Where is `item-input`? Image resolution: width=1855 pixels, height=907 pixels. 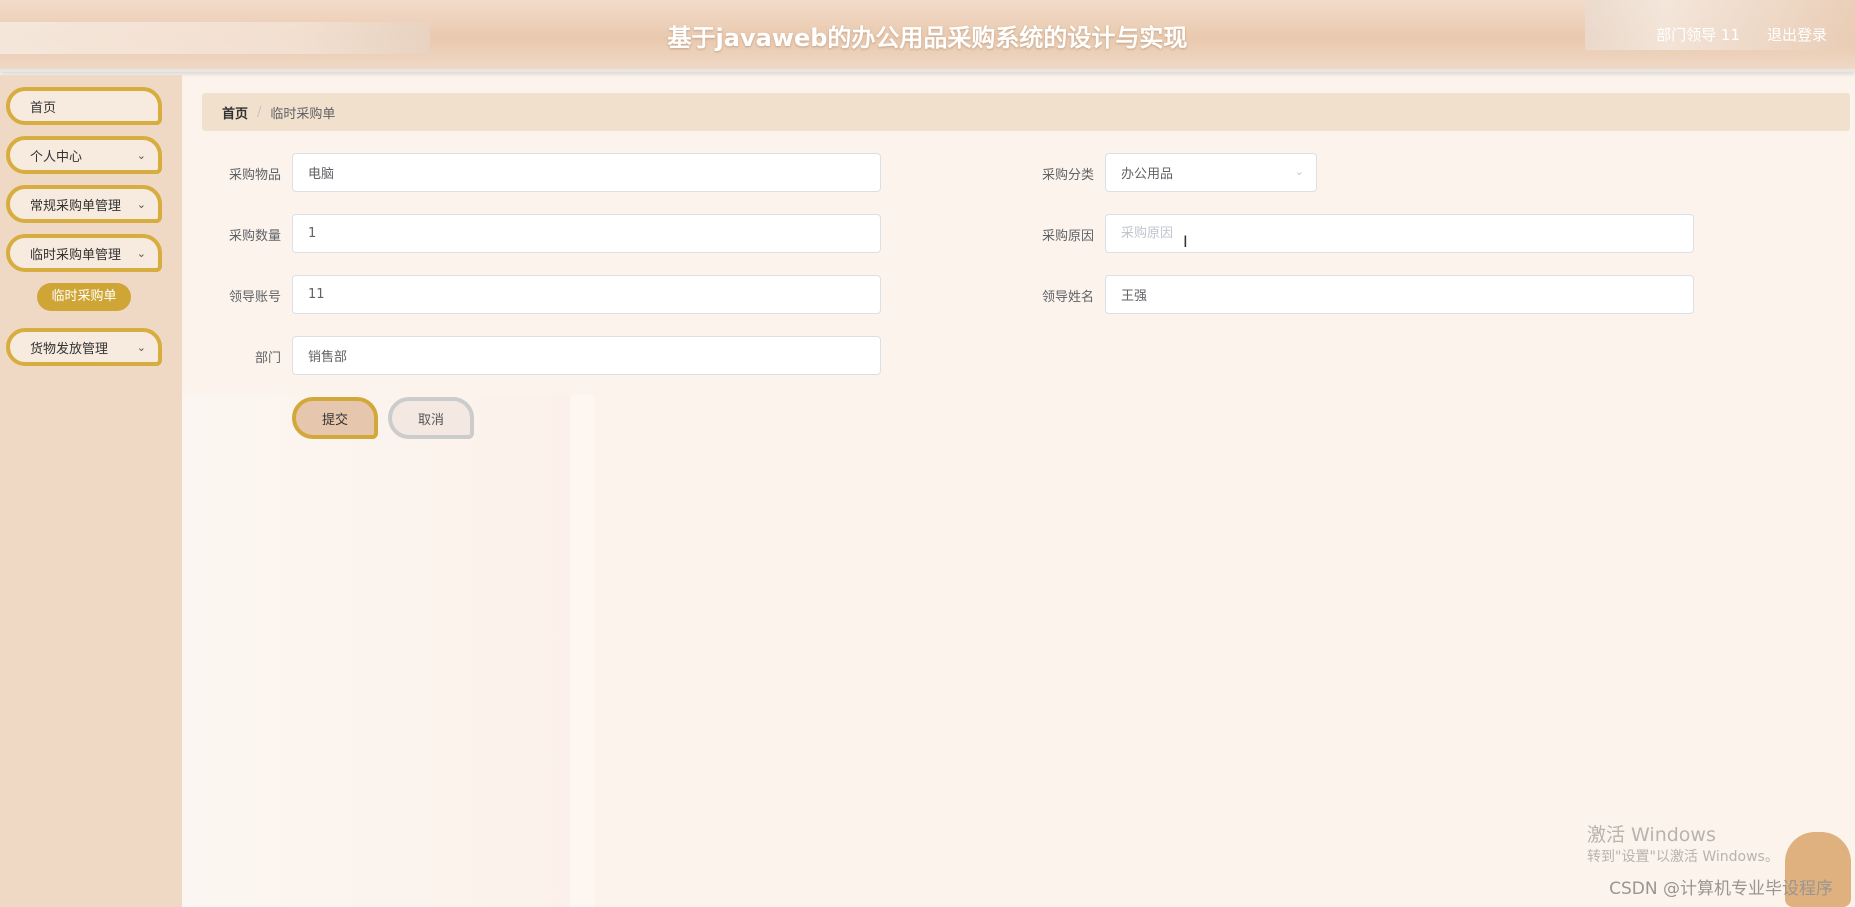 item-input is located at coordinates (586, 172).